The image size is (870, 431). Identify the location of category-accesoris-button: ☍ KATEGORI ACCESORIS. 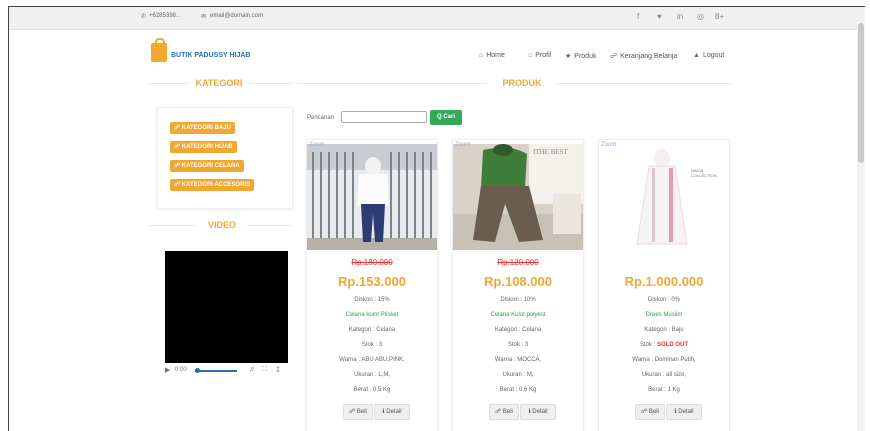
(212, 185).